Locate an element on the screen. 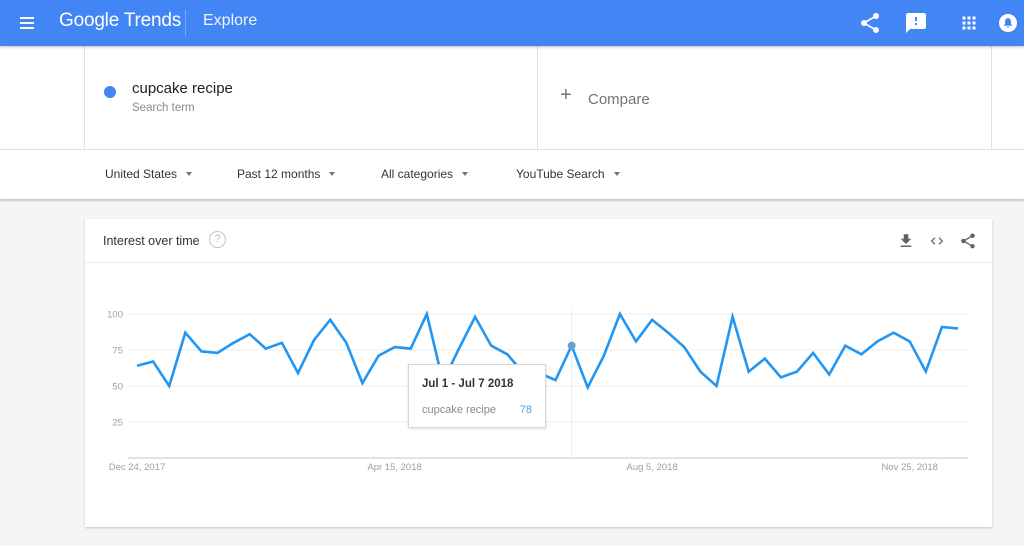 This screenshot has height=546, width=1024. tooltip-value: 78 is located at coordinates (525, 410).